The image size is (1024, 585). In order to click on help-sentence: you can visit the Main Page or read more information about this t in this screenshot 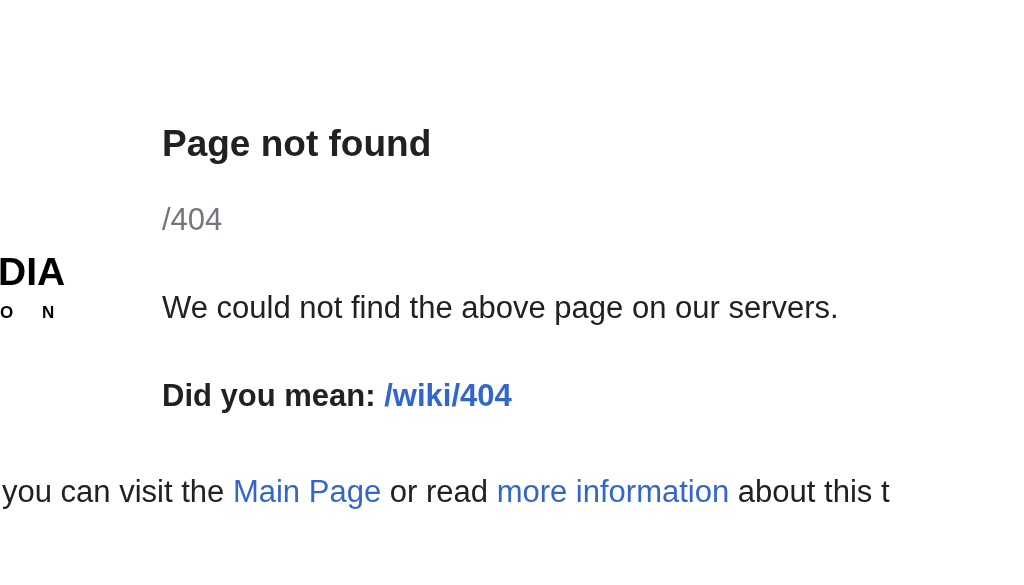, I will do `click(446, 492)`.